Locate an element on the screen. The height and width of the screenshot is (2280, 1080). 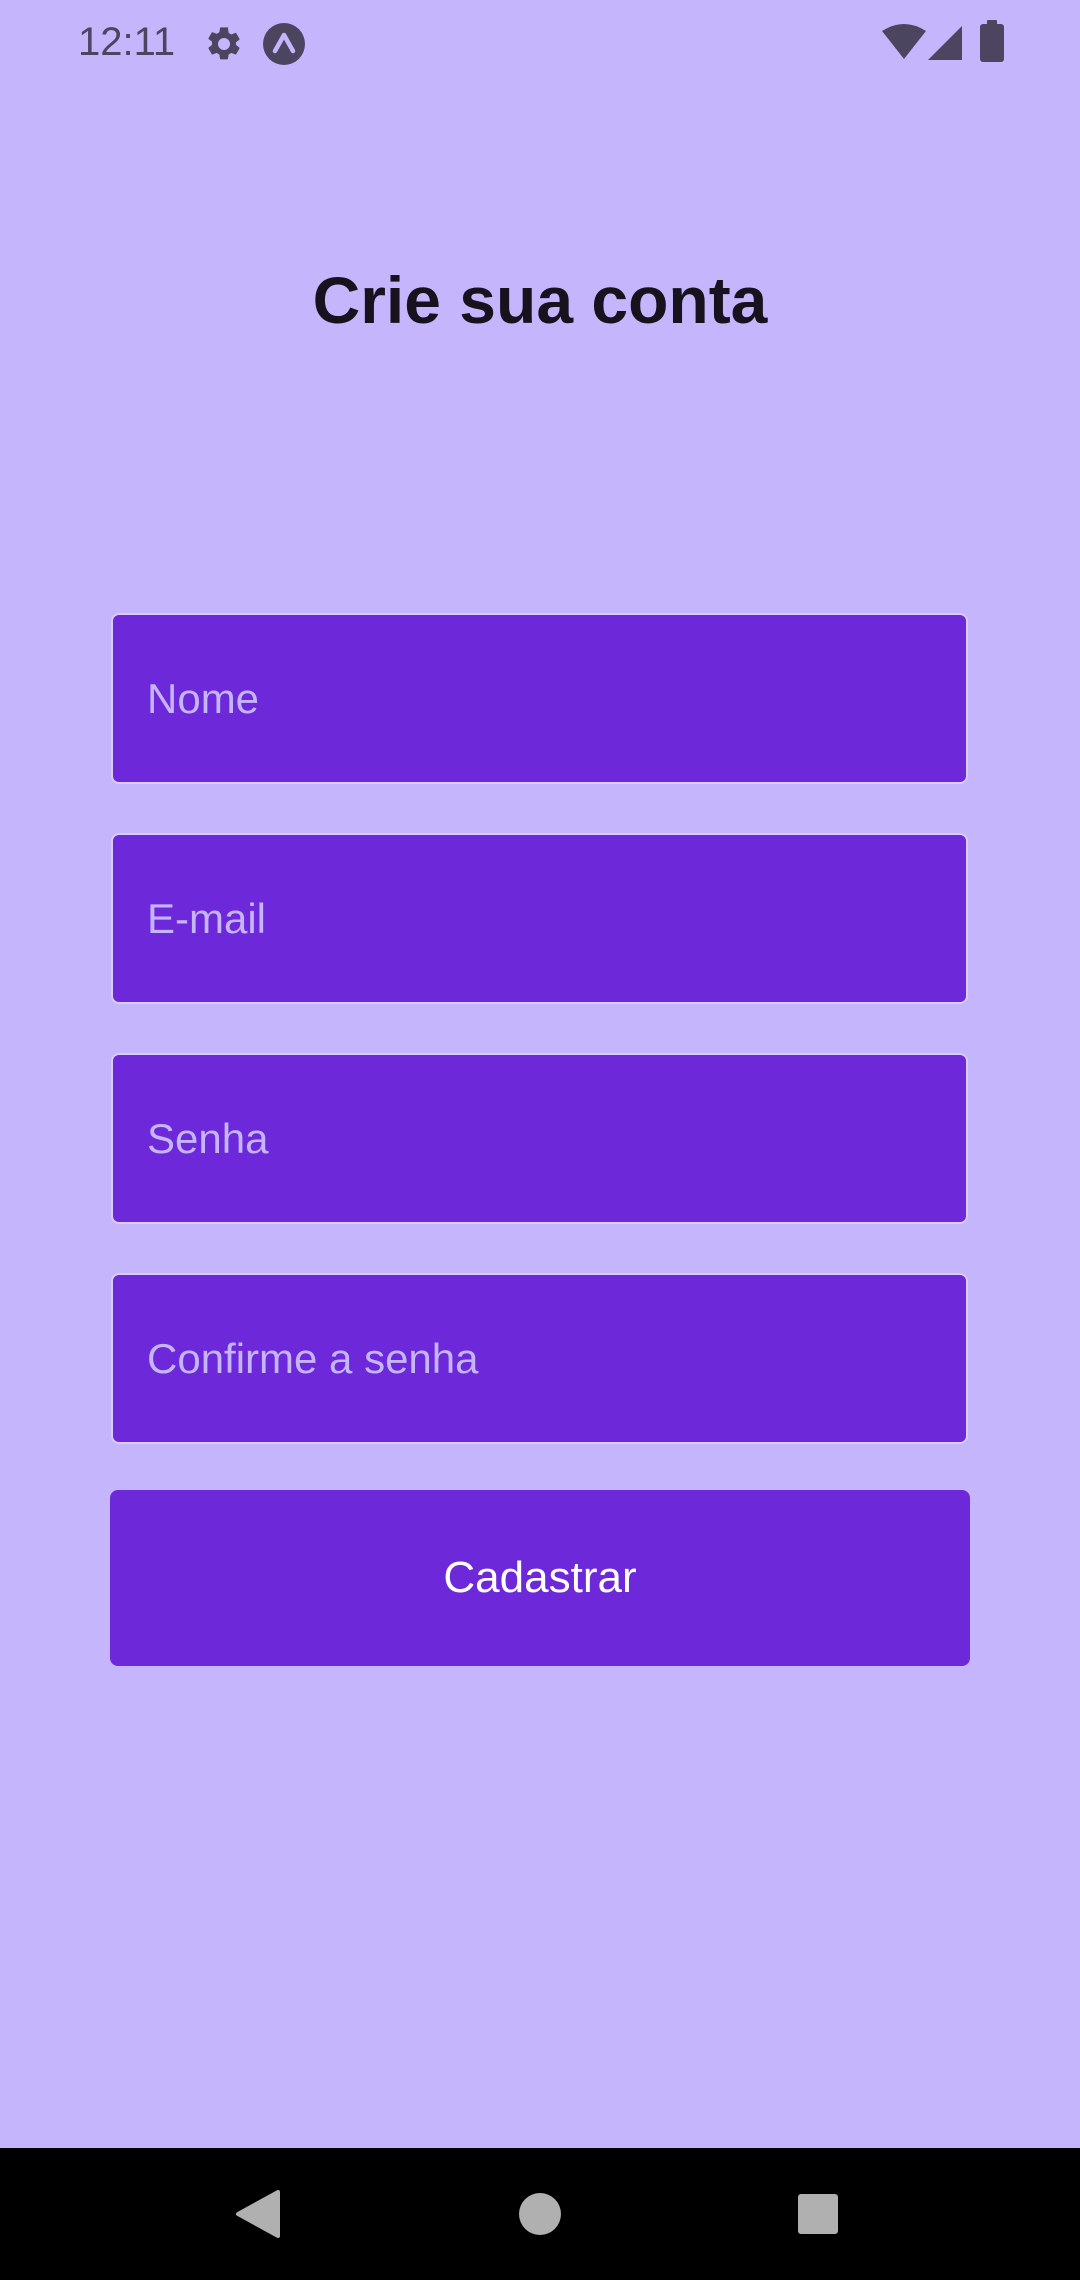
status-time: 12:11 is located at coordinates (127, 42).